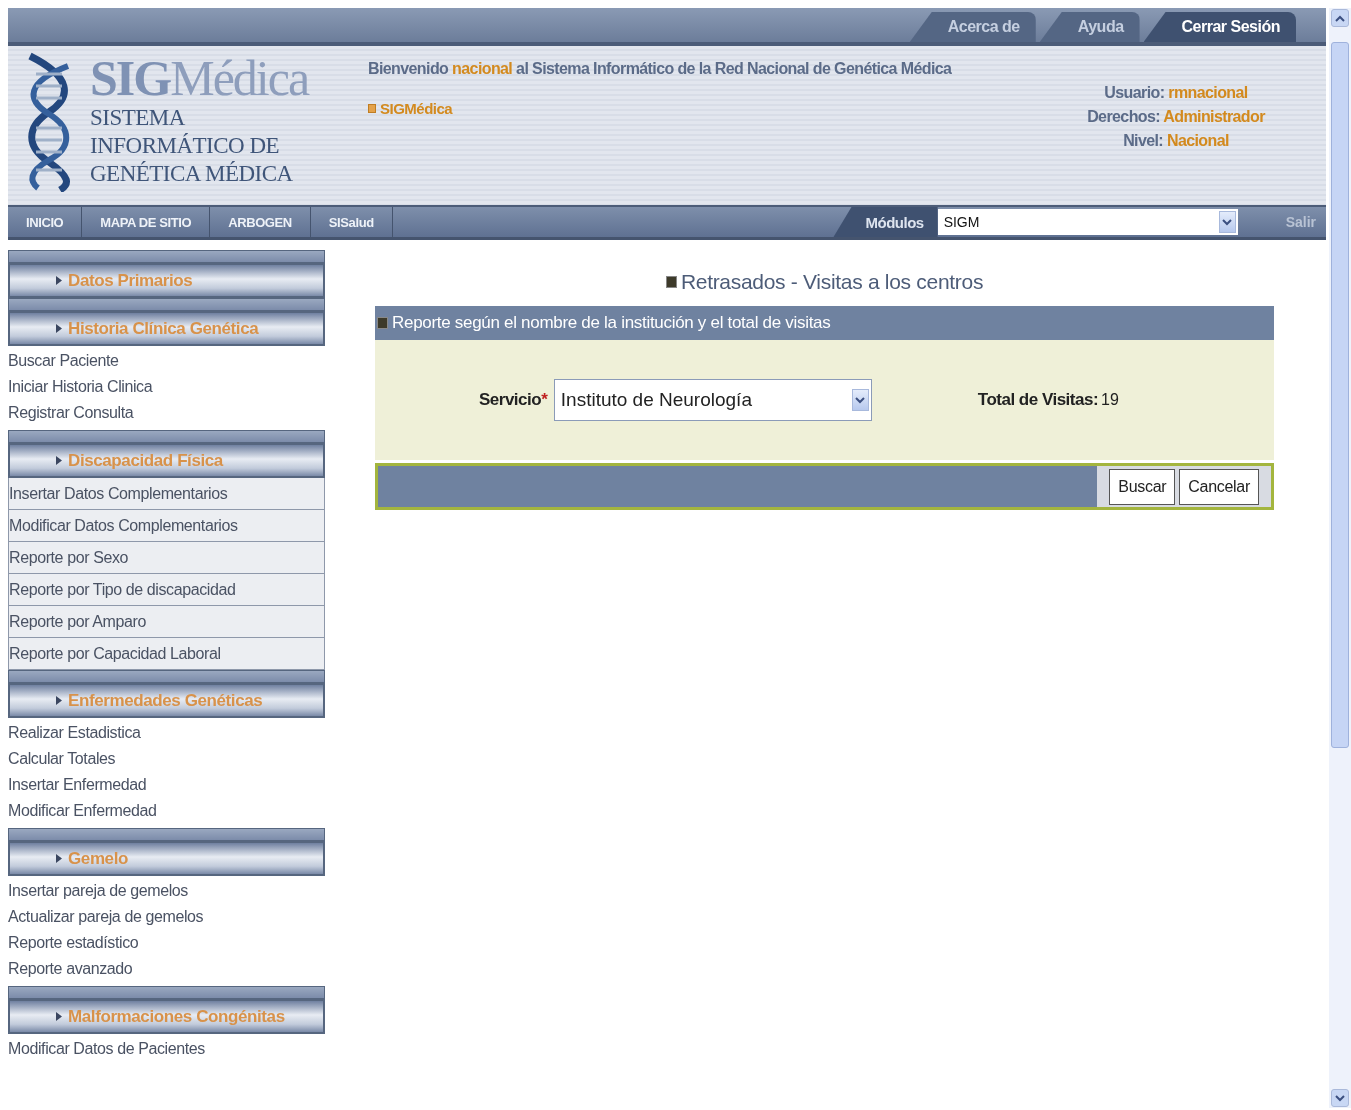 This screenshot has height=1110, width=1351. What do you see at coordinates (199, 78) in the screenshot?
I see `logo-title: SIGMédica` at bounding box center [199, 78].